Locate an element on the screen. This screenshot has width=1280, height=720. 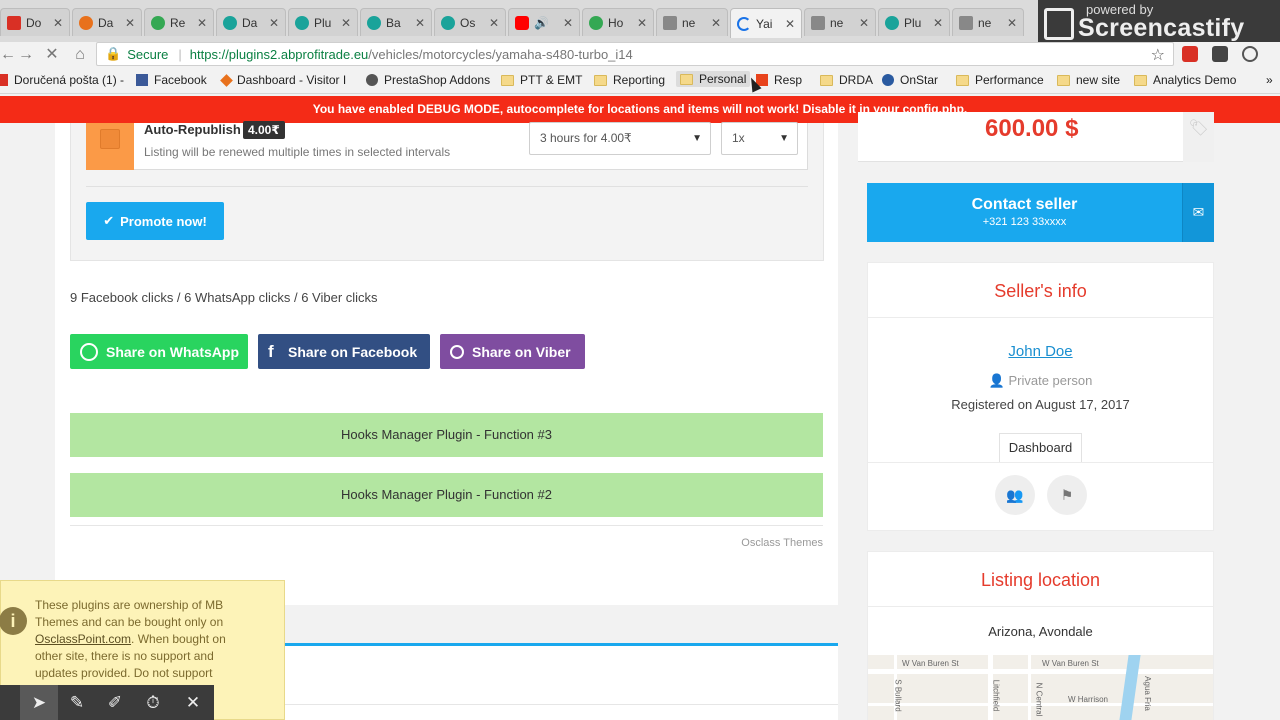
bookmark-star-icon: ☆ is located at coordinates (1158, 55).